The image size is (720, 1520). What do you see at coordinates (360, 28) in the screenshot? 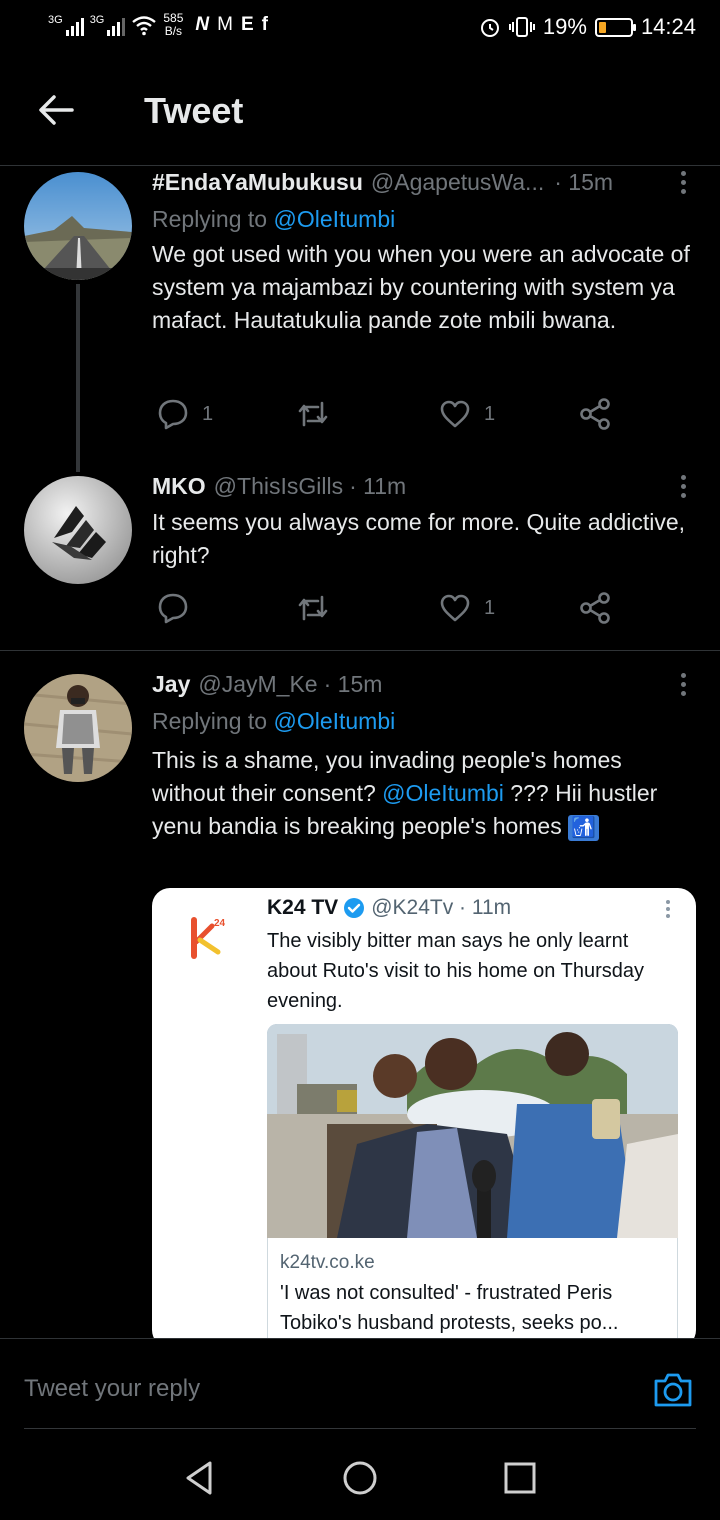
I see `status-bar: 3G 3G 585 B/s N M E f 19% 14:24` at bounding box center [360, 28].